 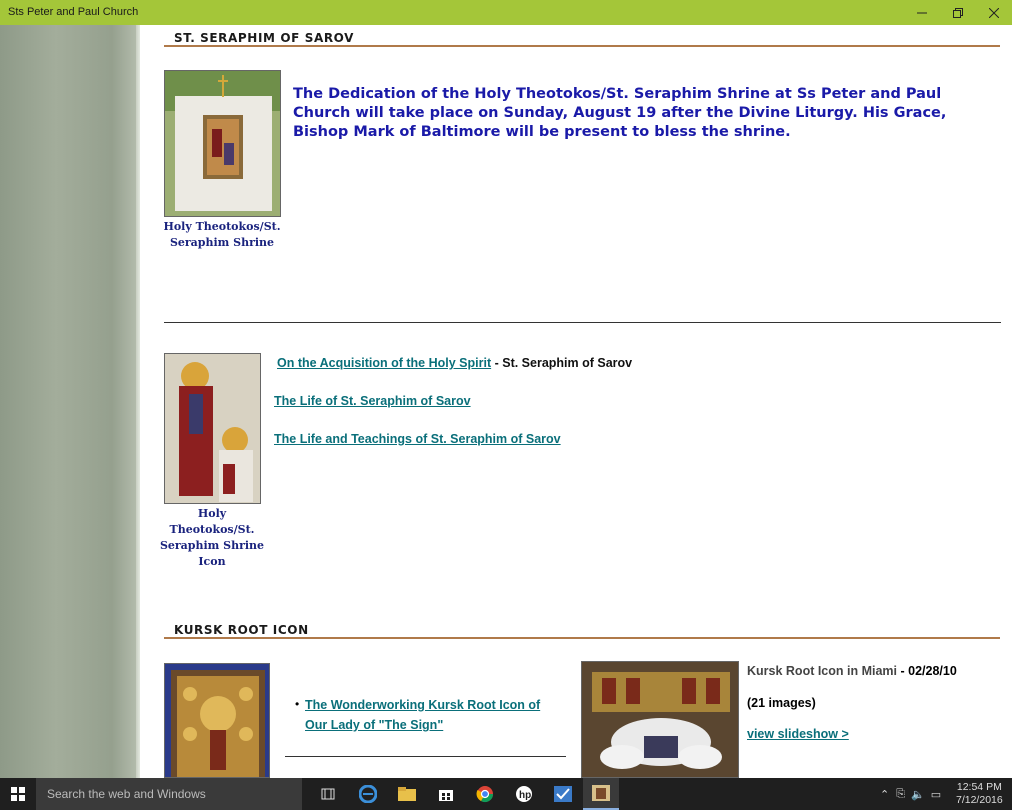 I want to click on task-view-icon, so click(x=328, y=794).